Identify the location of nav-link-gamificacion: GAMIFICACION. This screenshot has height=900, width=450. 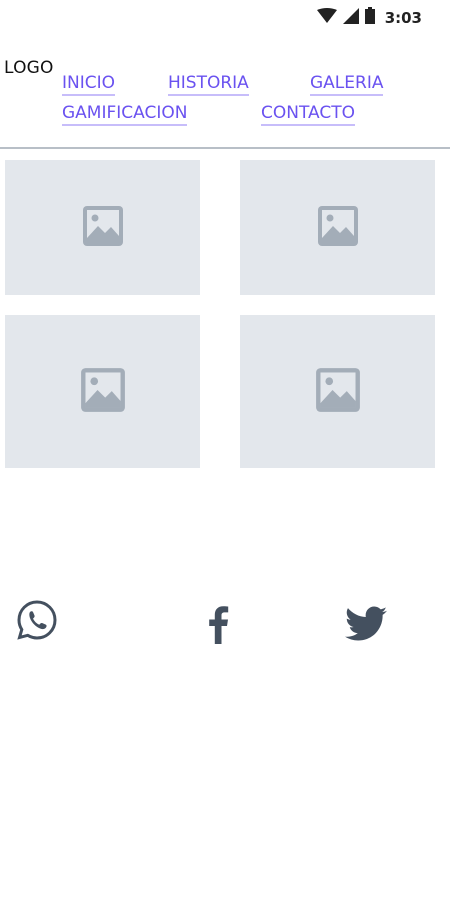
(125, 114).